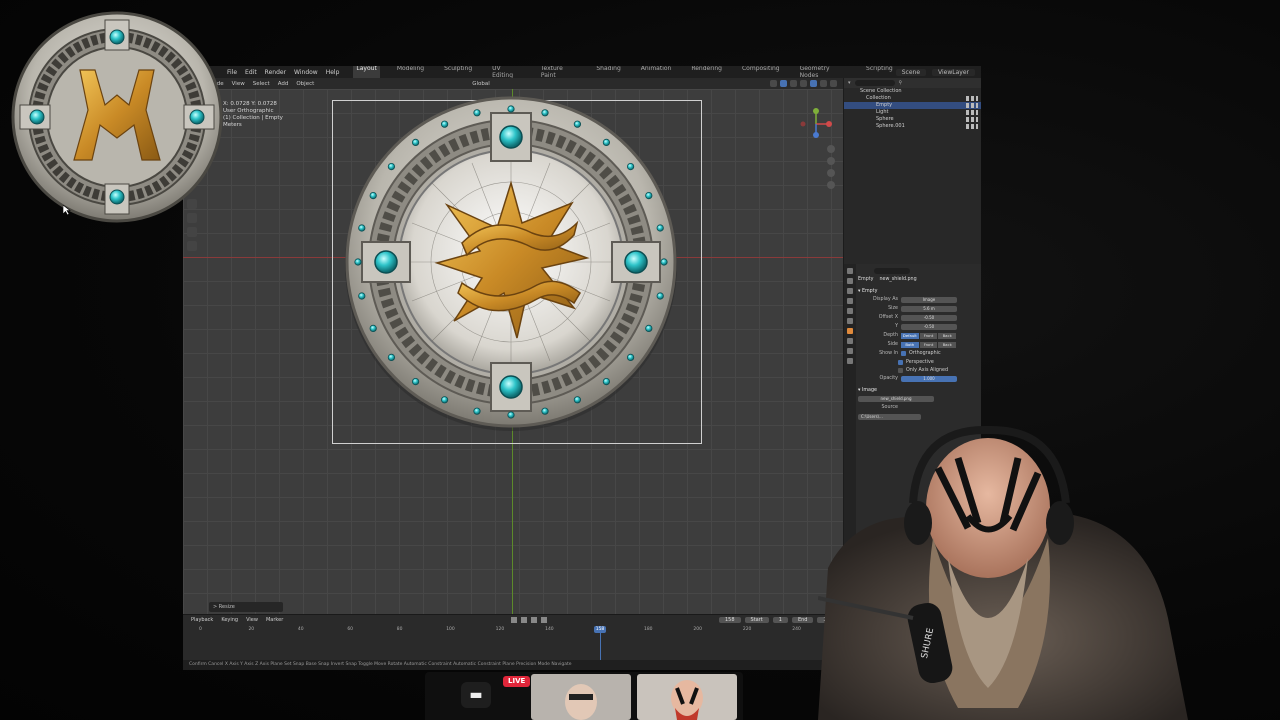 This screenshot has width=1280, height=720. Describe the element at coordinates (912, 91) in the screenshot. I see `outliner-scene-collection: Scene Collection` at that location.